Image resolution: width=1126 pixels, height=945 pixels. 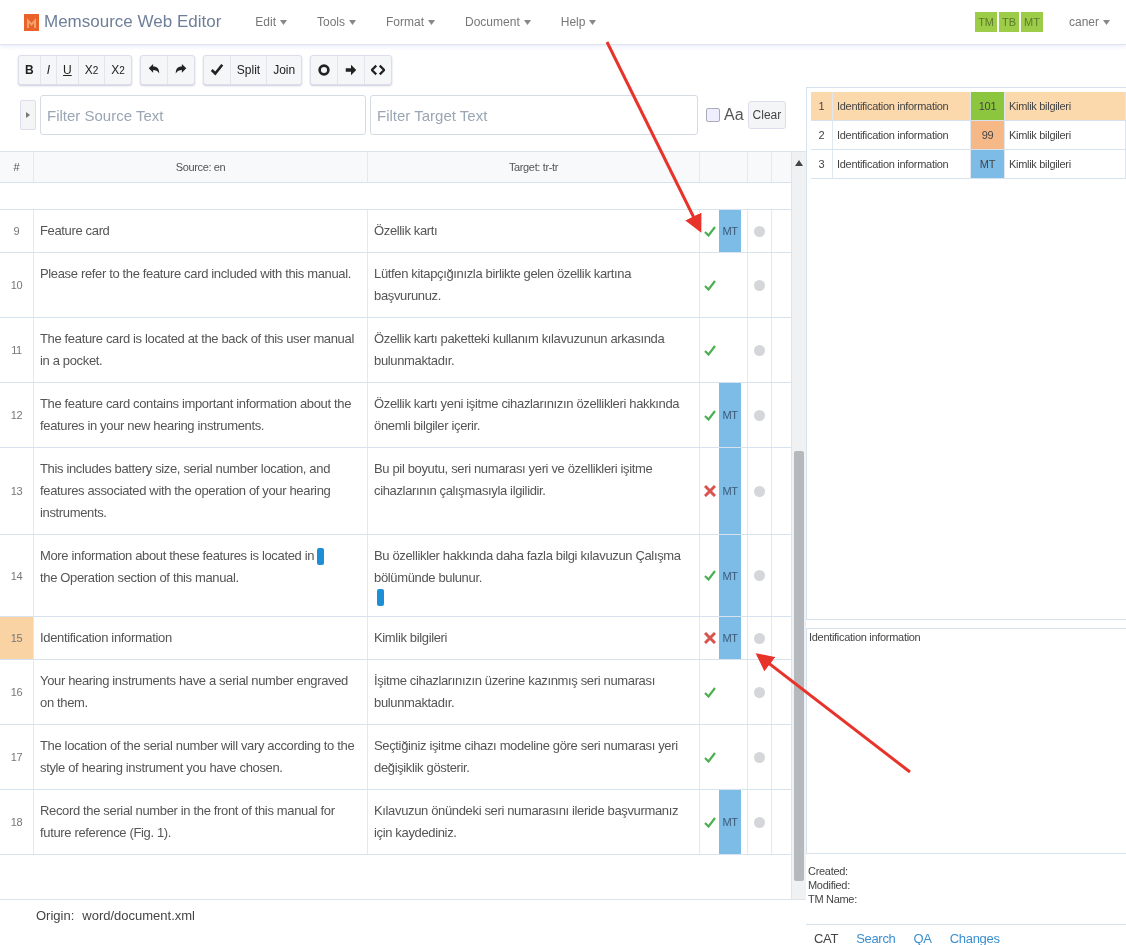 I want to click on menu-item: Format, so click(x=411, y=22).